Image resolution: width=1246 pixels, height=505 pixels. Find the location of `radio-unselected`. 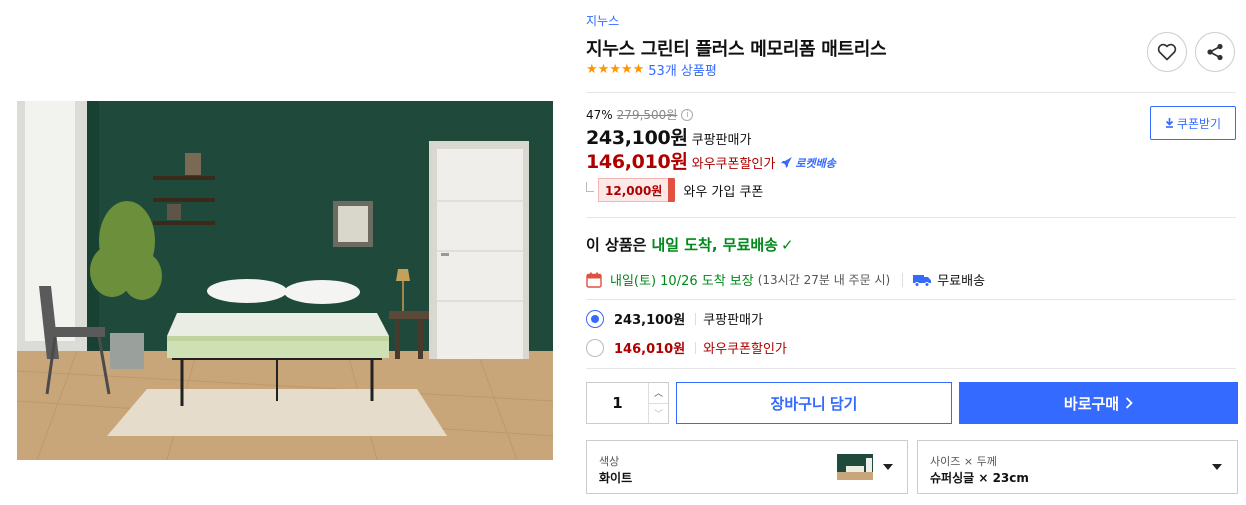

radio-unselected is located at coordinates (595, 347).